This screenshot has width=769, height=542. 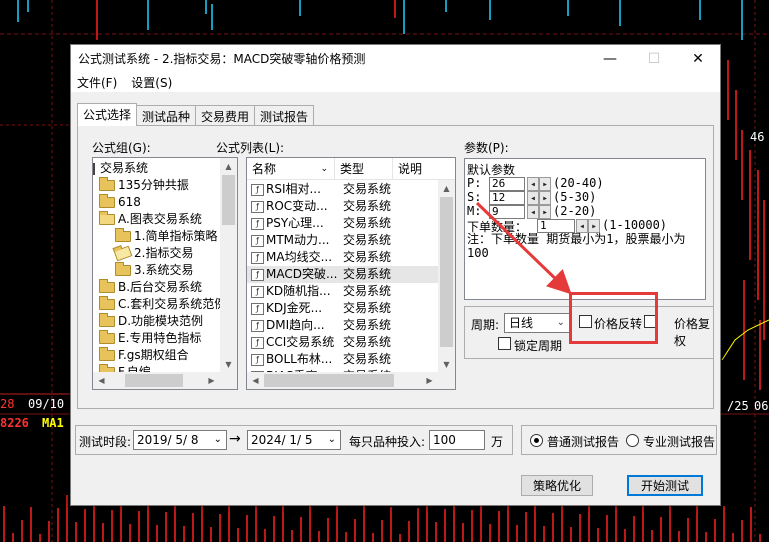 I want to click on menu-settings: 设置(S), so click(x=151, y=82).